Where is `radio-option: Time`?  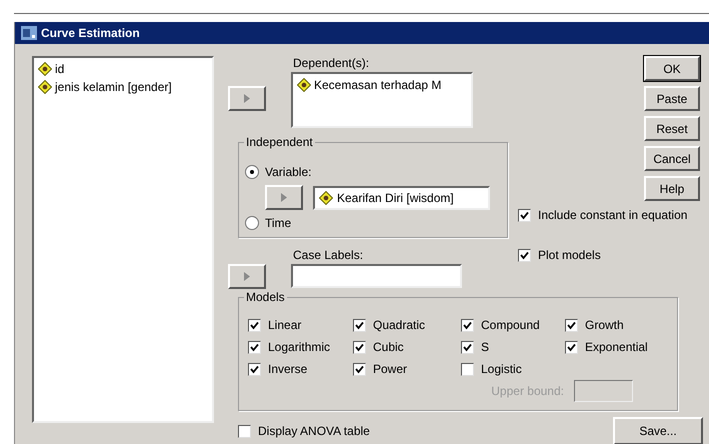
radio-option: Time is located at coordinates (373, 223).